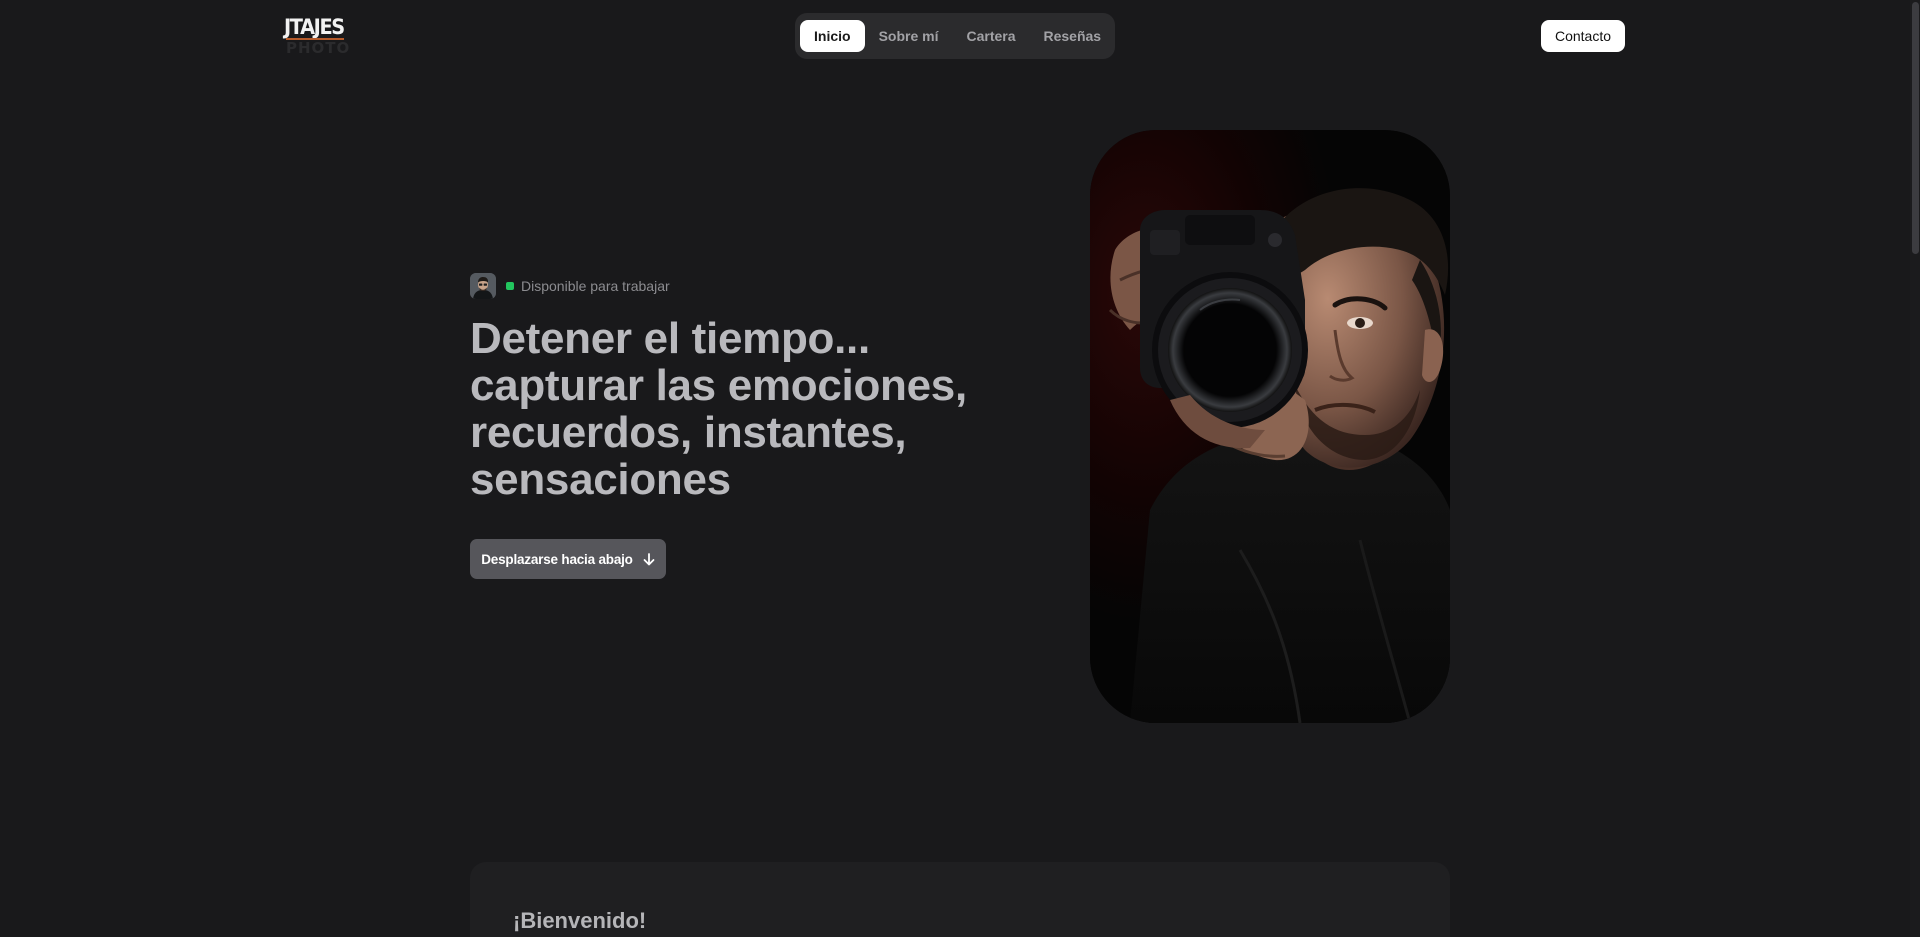  I want to click on brand-logo: JTAJES PHOTO, so click(316, 35).